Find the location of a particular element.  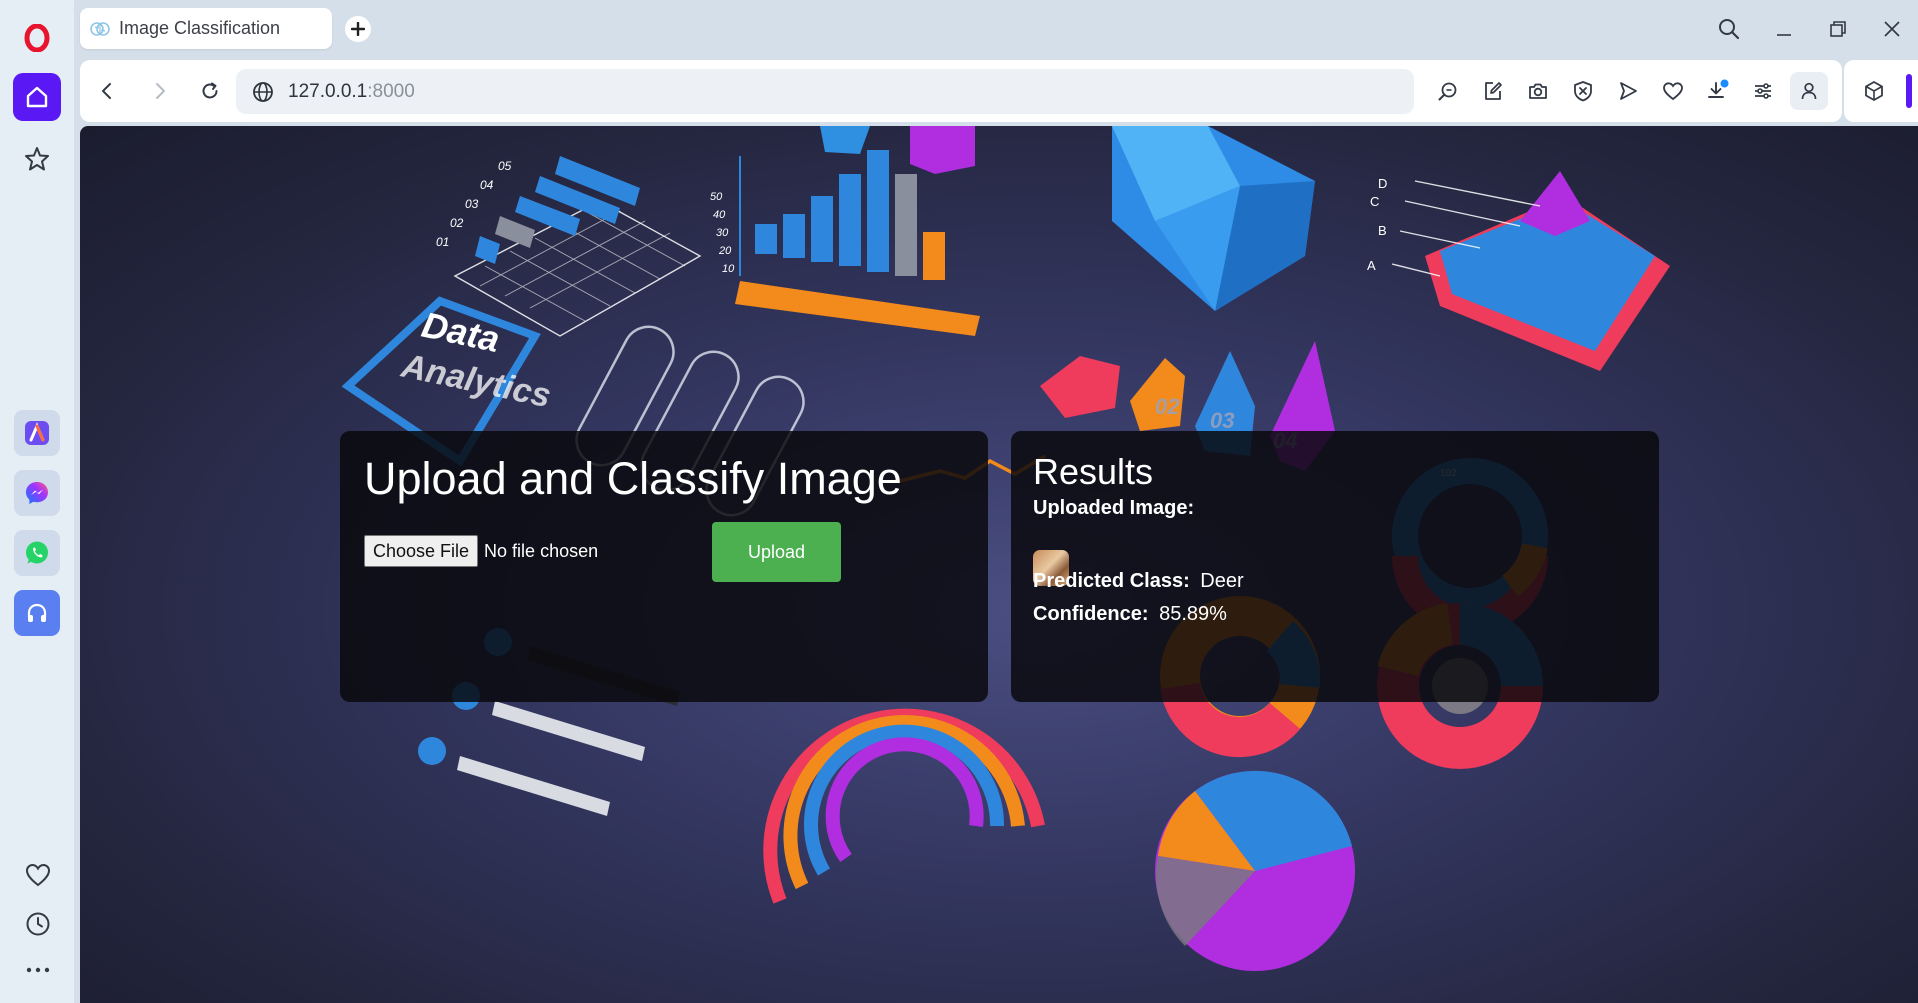

search-tabs-icon is located at coordinates (1729, 29).